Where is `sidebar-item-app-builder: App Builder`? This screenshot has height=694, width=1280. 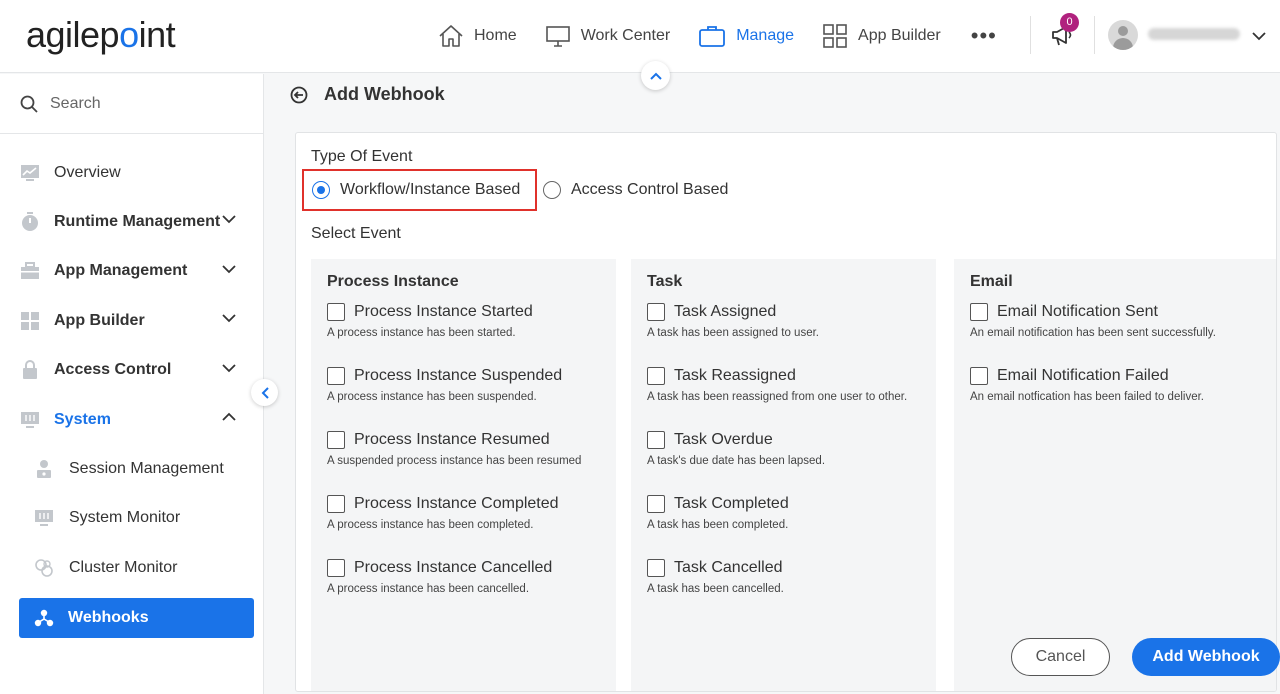 sidebar-item-app-builder: App Builder is located at coordinates (132, 320).